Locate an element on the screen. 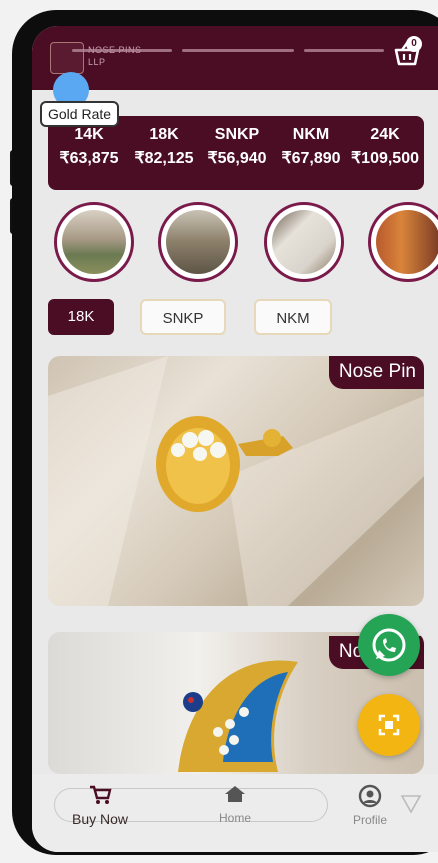  app-header: NOSE PINS LLP 0 is located at coordinates (235, 58).